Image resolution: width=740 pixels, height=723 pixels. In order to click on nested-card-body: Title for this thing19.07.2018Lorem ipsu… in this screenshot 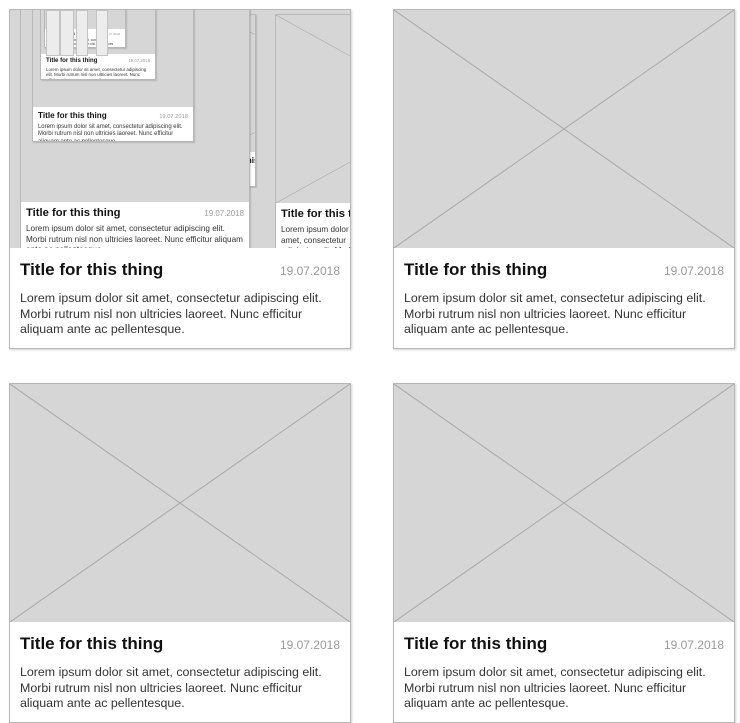, I will do `click(313, 225)`.